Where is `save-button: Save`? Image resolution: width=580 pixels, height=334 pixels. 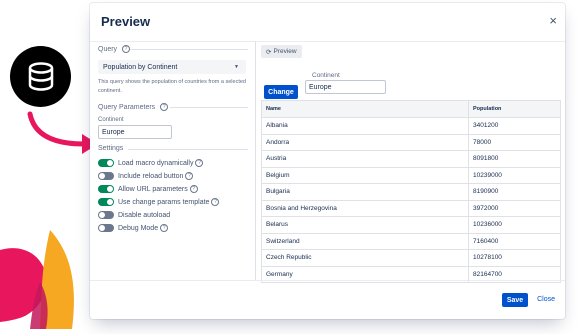 save-button: Save is located at coordinates (515, 300).